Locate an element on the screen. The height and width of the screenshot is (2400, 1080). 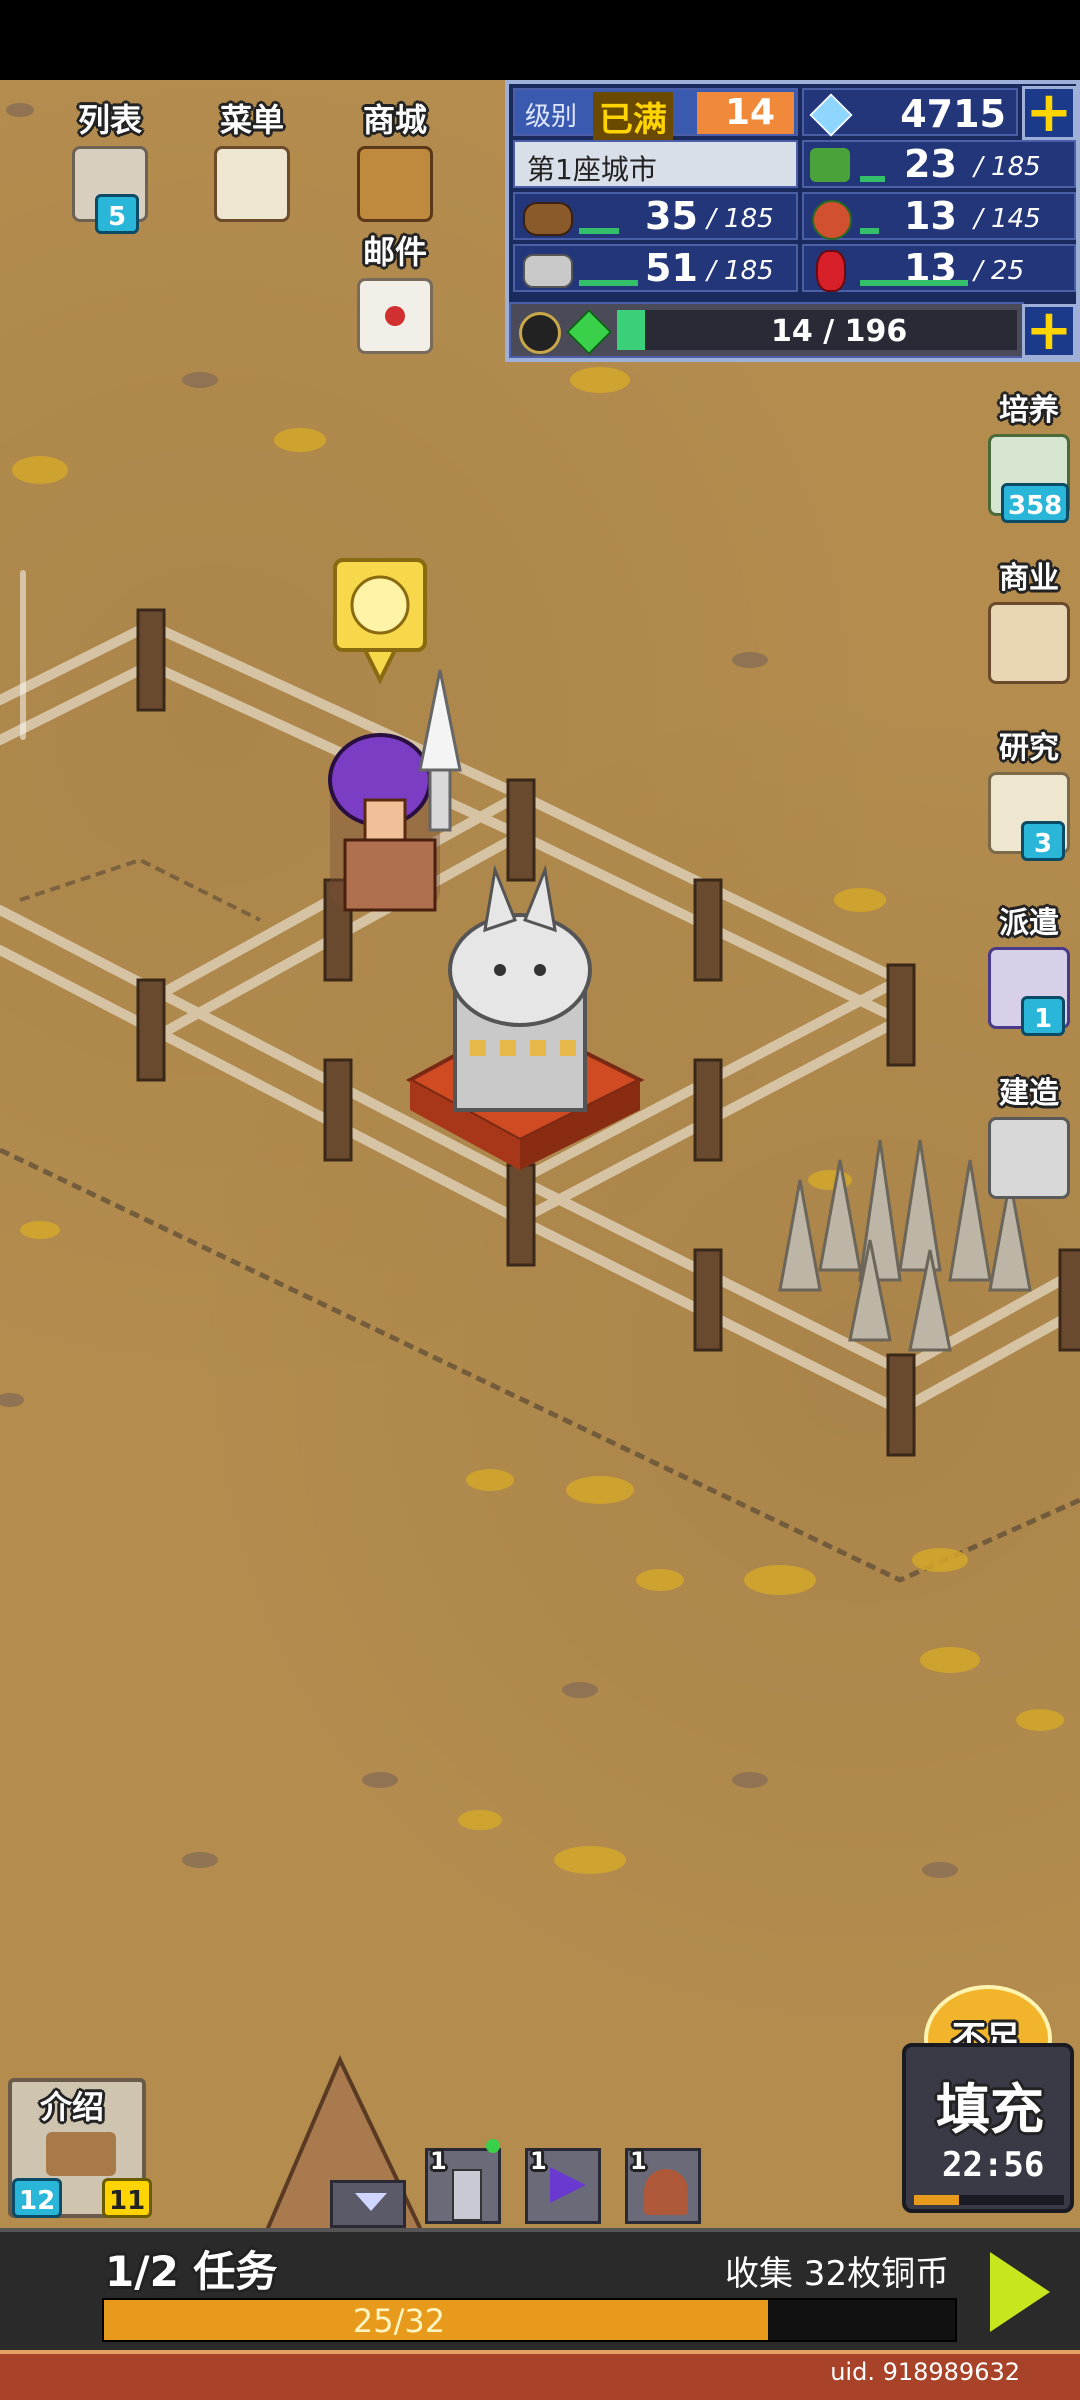
log-icon is located at coordinates (548, 219).